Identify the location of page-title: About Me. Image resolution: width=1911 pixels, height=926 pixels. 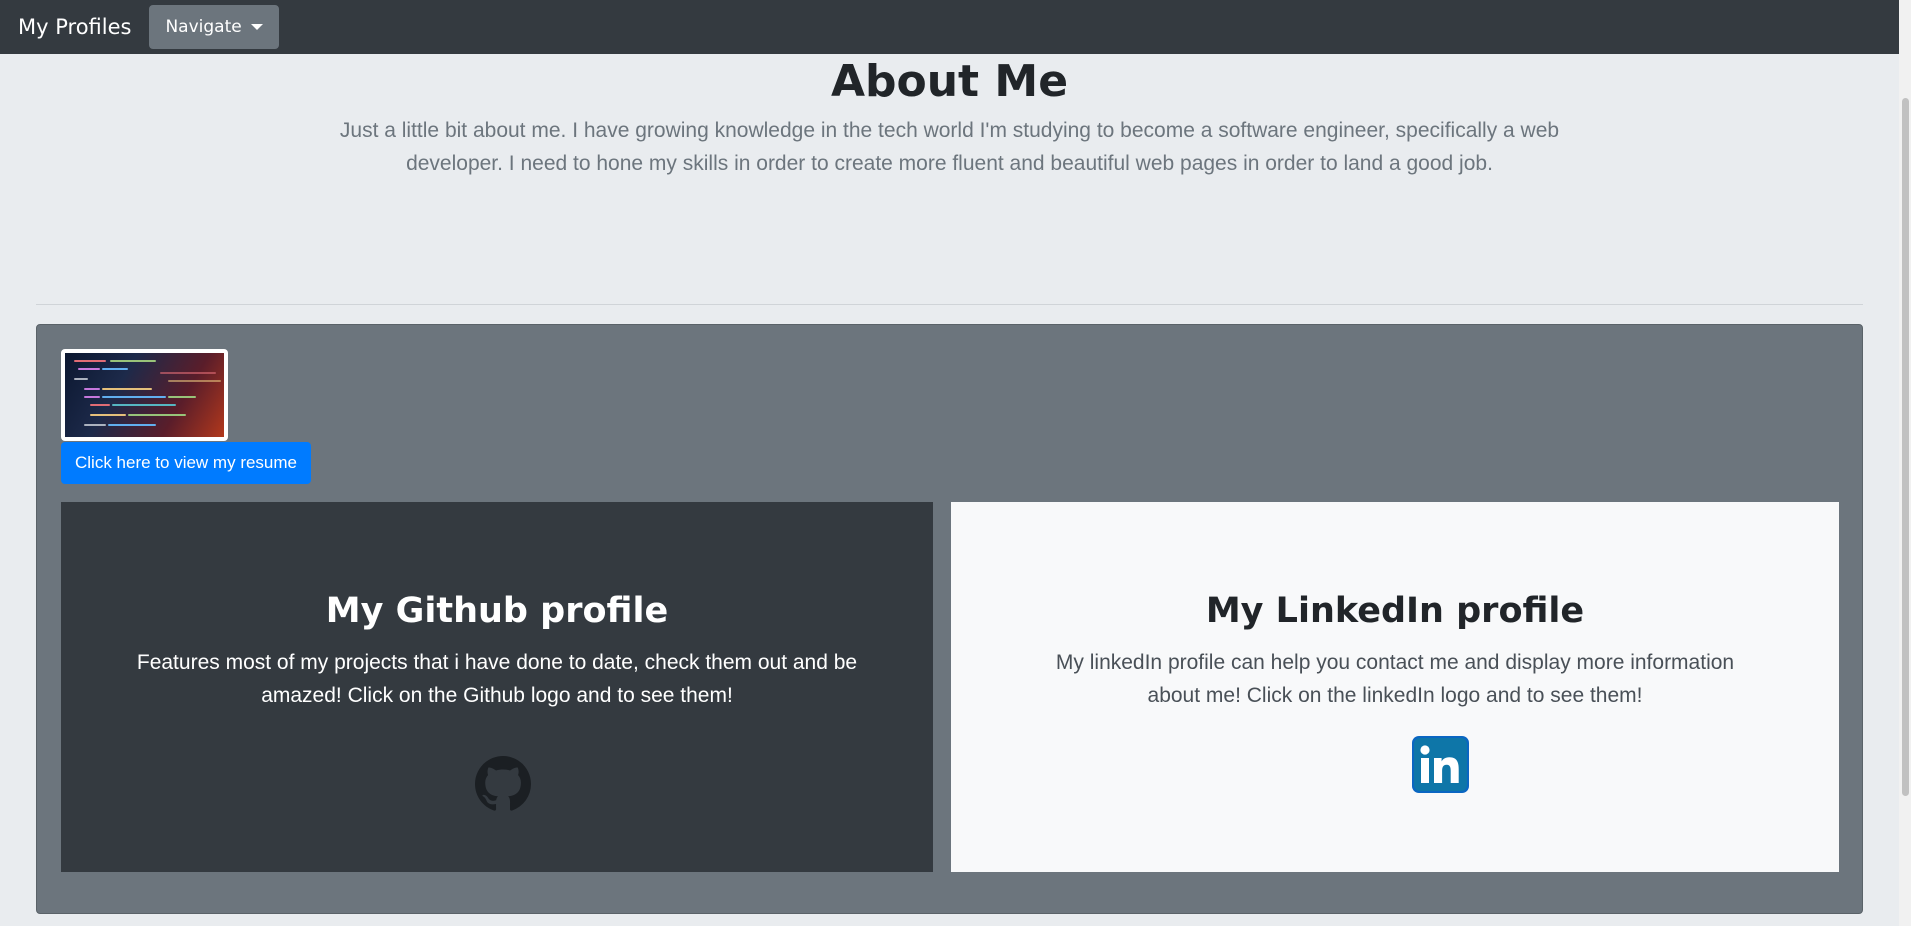
(949, 81).